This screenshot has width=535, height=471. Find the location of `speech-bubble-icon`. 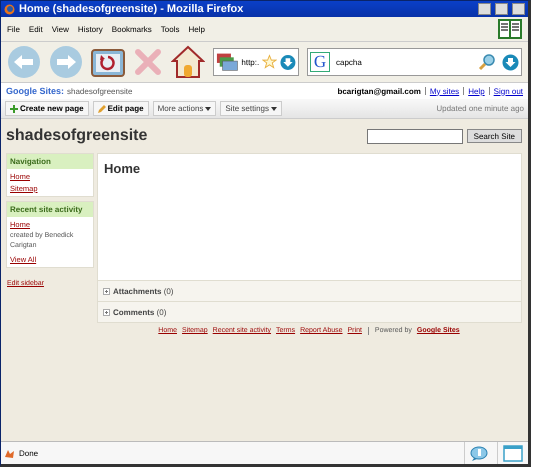

speech-bubble-icon is located at coordinates (479, 453).